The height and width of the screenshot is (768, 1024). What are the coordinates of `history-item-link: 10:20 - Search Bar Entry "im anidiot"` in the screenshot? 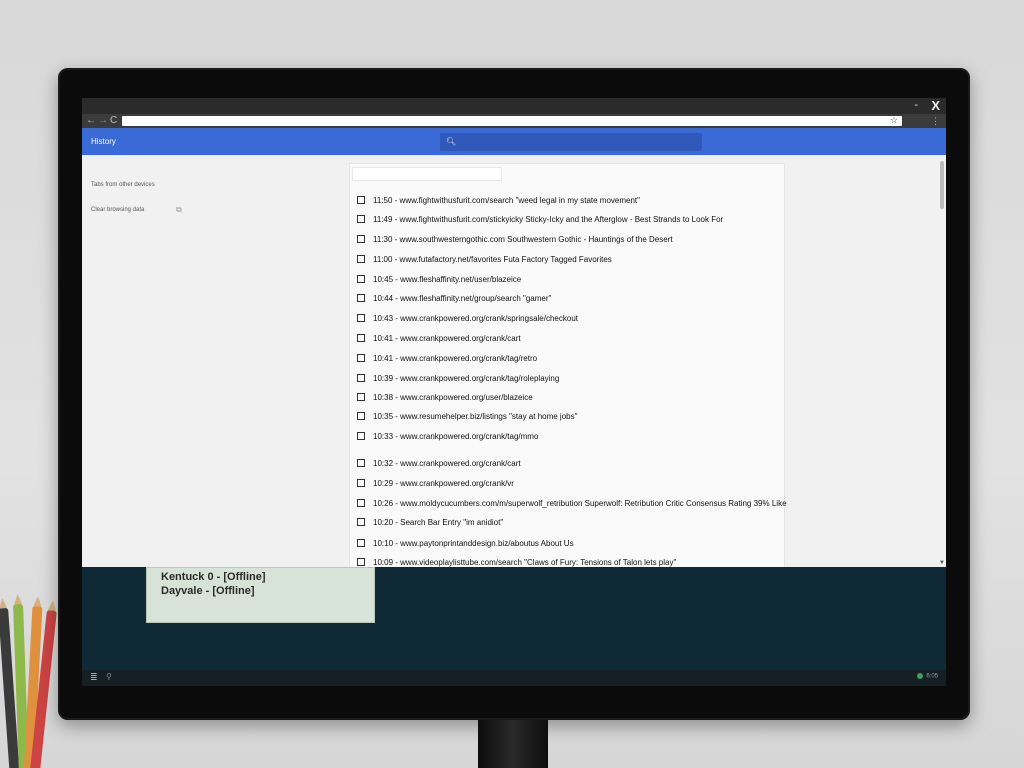 It's located at (438, 522).